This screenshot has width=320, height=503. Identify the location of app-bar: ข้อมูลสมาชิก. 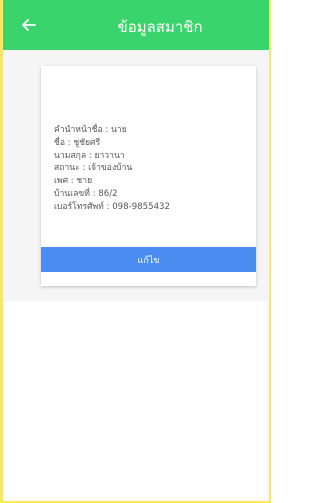
(136, 25).